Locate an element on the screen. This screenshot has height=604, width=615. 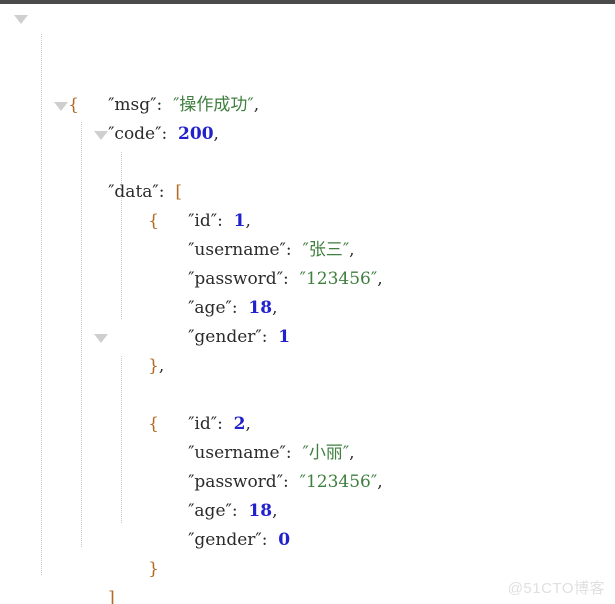
json-line-item-1-gender: ″gender″: 1 is located at coordinates (307, 306).